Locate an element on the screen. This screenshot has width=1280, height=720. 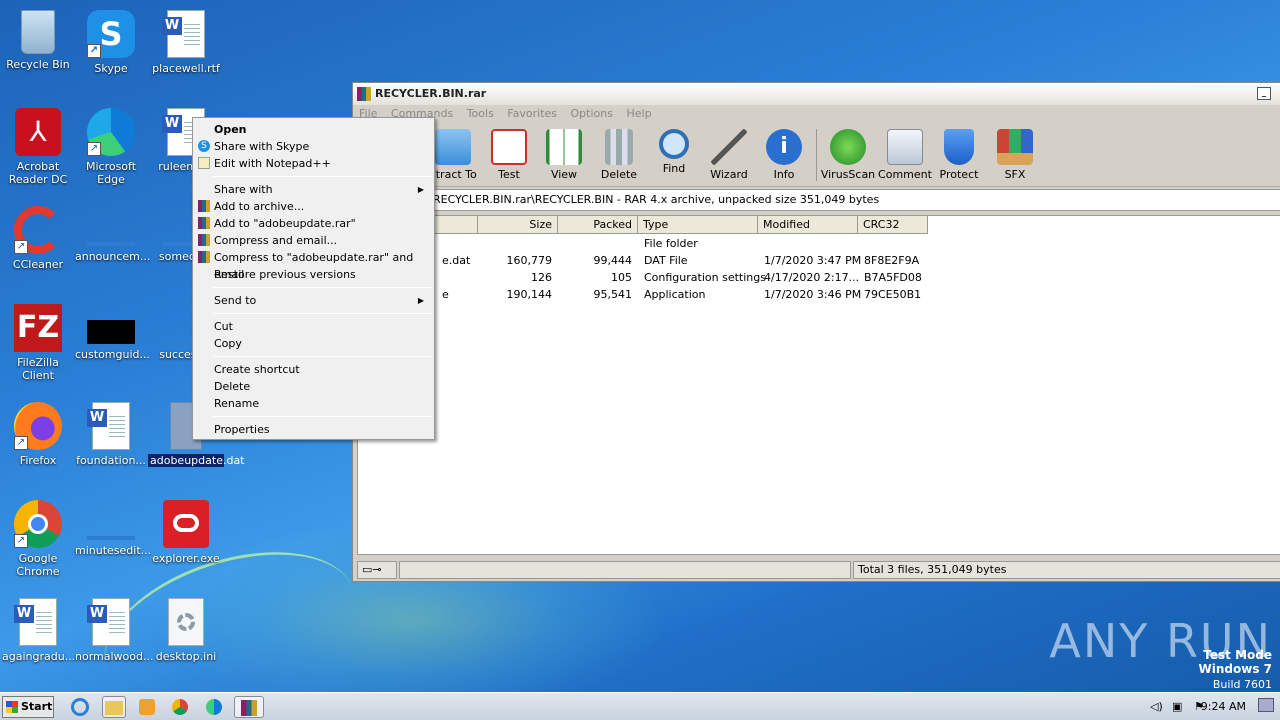
menu-item-cut: Cut is located at coordinates (313, 326).